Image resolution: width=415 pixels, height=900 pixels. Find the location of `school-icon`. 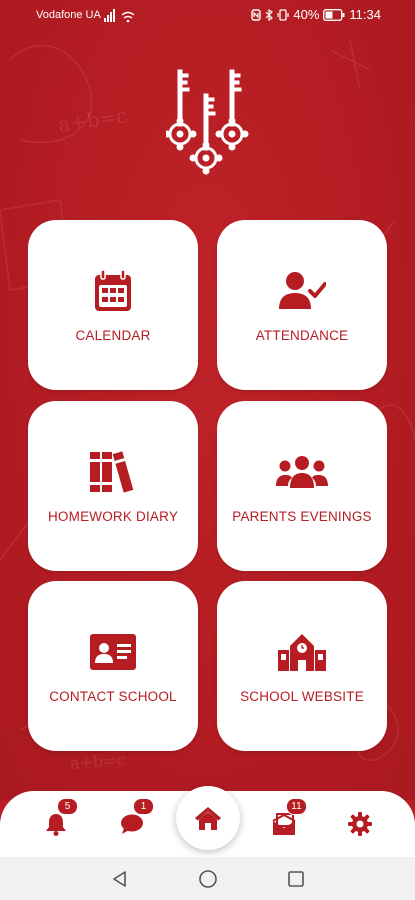

school-icon is located at coordinates (302, 652).